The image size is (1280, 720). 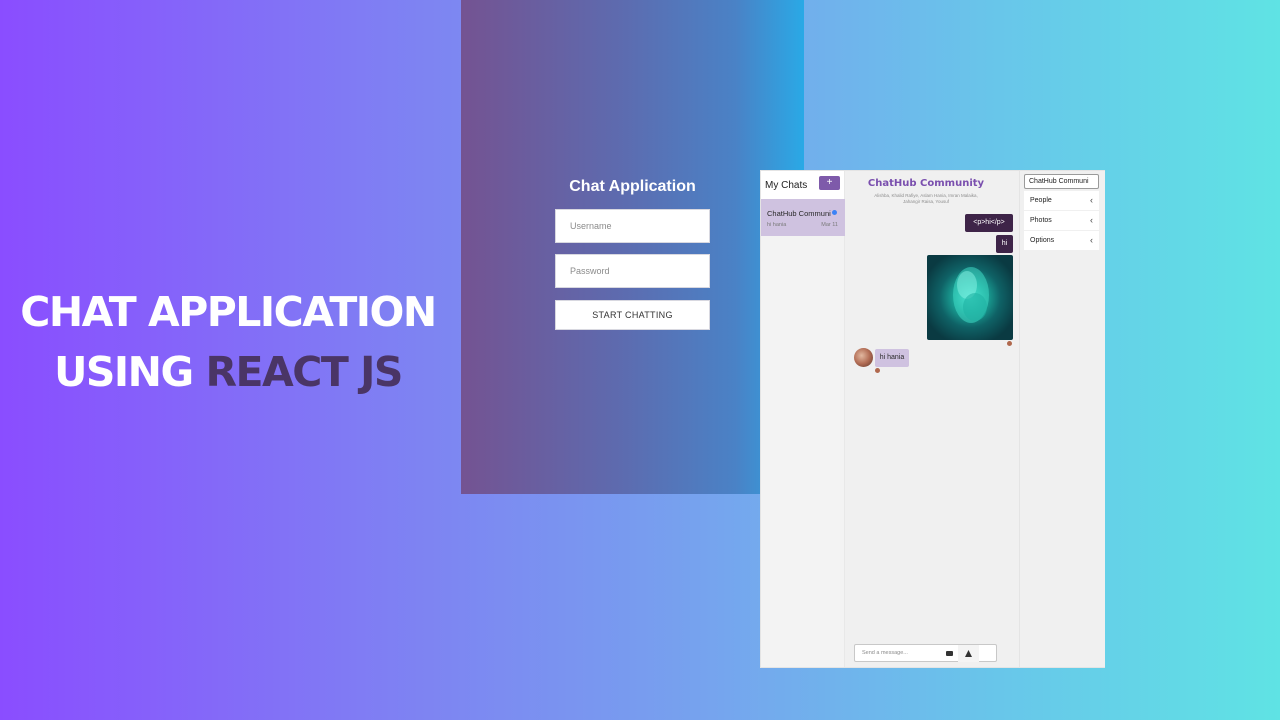 I want to click on message-bubble-incoming: hi hania, so click(x=892, y=358).